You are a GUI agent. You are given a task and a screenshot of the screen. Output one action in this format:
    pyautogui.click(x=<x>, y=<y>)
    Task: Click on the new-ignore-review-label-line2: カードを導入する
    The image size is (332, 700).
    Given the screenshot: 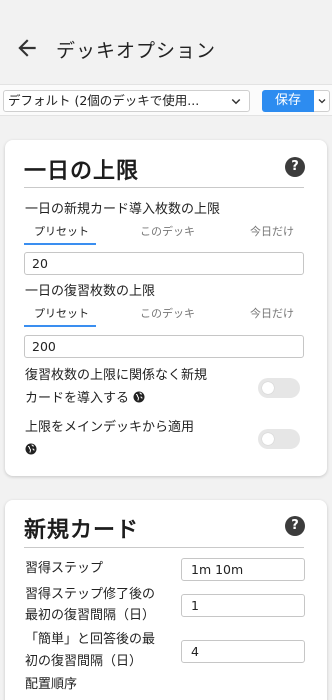 What is the action you would take?
    pyautogui.click(x=85, y=399)
    